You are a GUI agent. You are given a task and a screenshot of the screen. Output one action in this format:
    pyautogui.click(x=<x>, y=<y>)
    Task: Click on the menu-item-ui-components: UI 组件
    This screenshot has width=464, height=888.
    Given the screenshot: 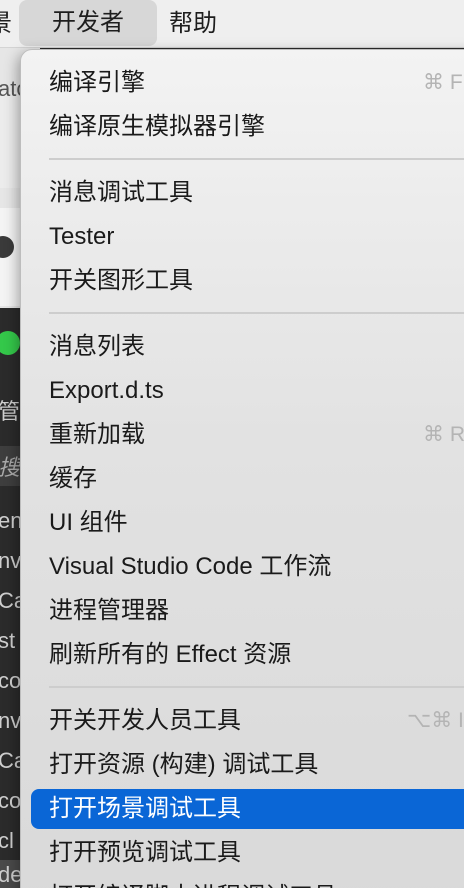 What is the action you would take?
    pyautogui.click(x=247, y=523)
    